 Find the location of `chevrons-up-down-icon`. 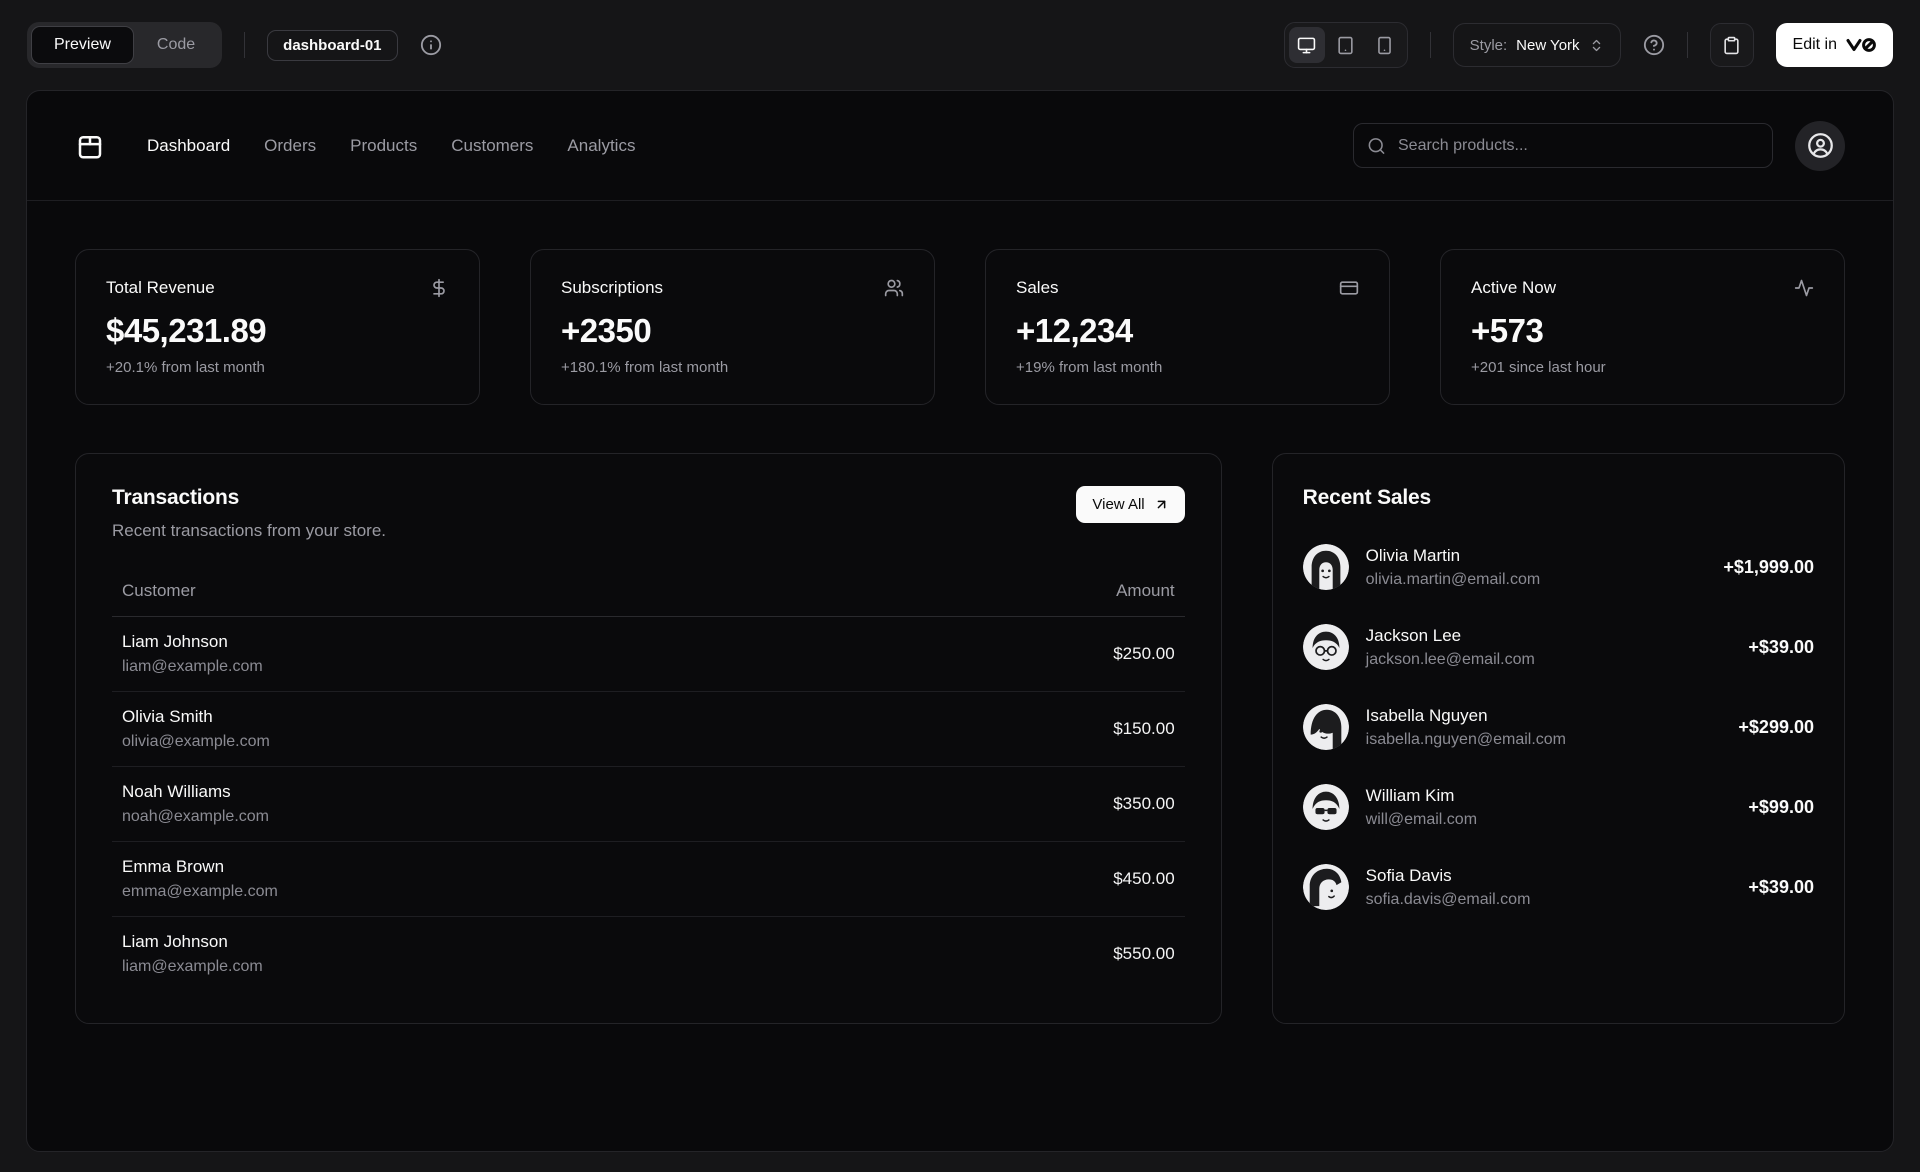

chevrons-up-down-icon is located at coordinates (1596, 45).